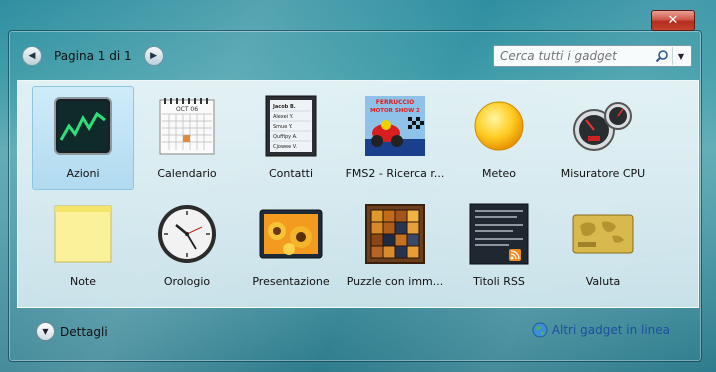 The image size is (716, 372). I want to click on gadget-label: Orologio, so click(187, 281).